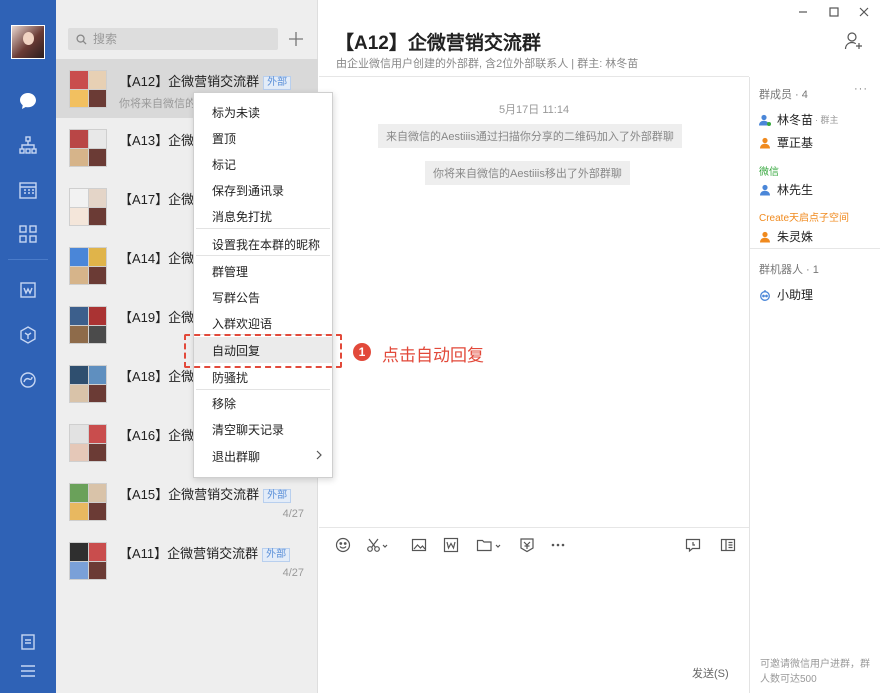  I want to click on cloud-drive-icon, so click(28, 380).